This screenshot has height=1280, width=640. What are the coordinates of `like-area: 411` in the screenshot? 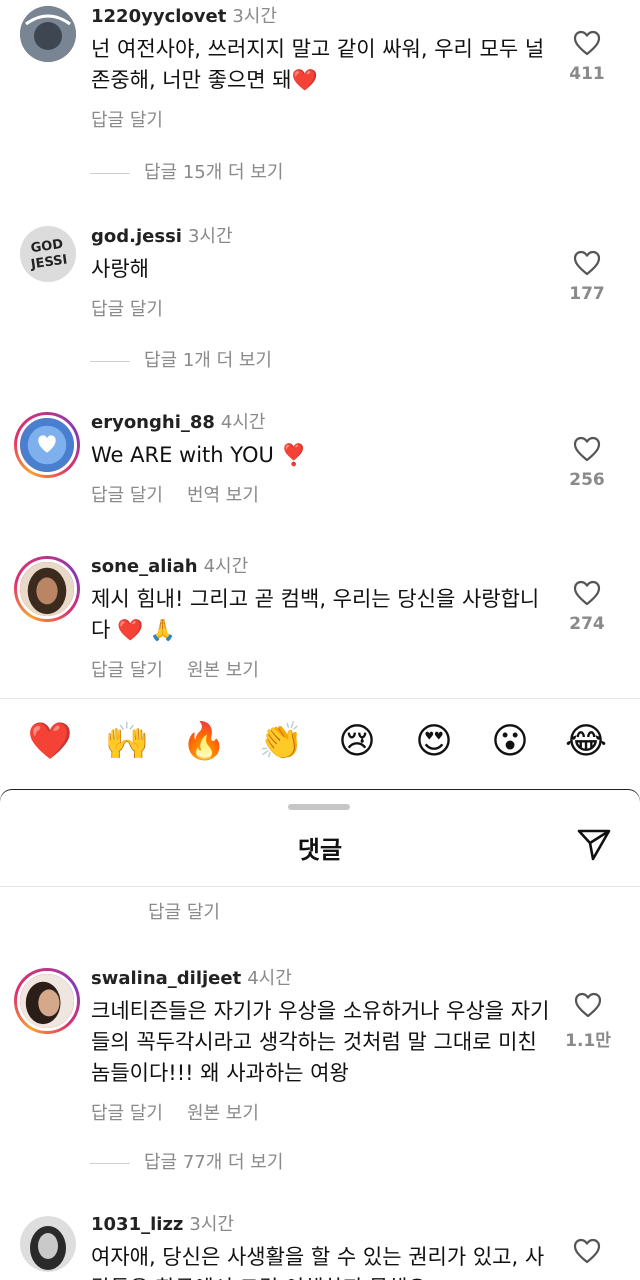 It's located at (587, 57).